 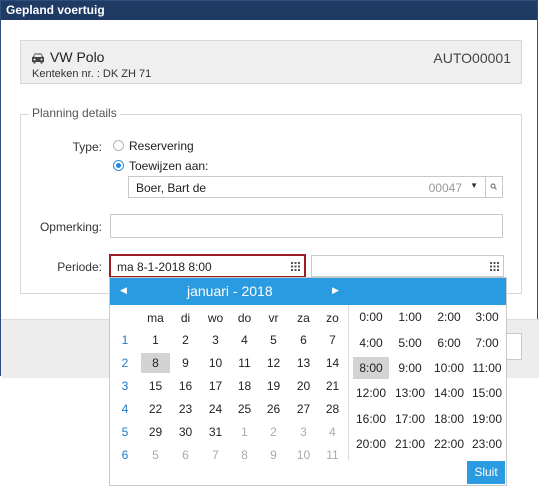 What do you see at coordinates (371, 444) in the screenshot?
I see `hour-option: 20:00` at bounding box center [371, 444].